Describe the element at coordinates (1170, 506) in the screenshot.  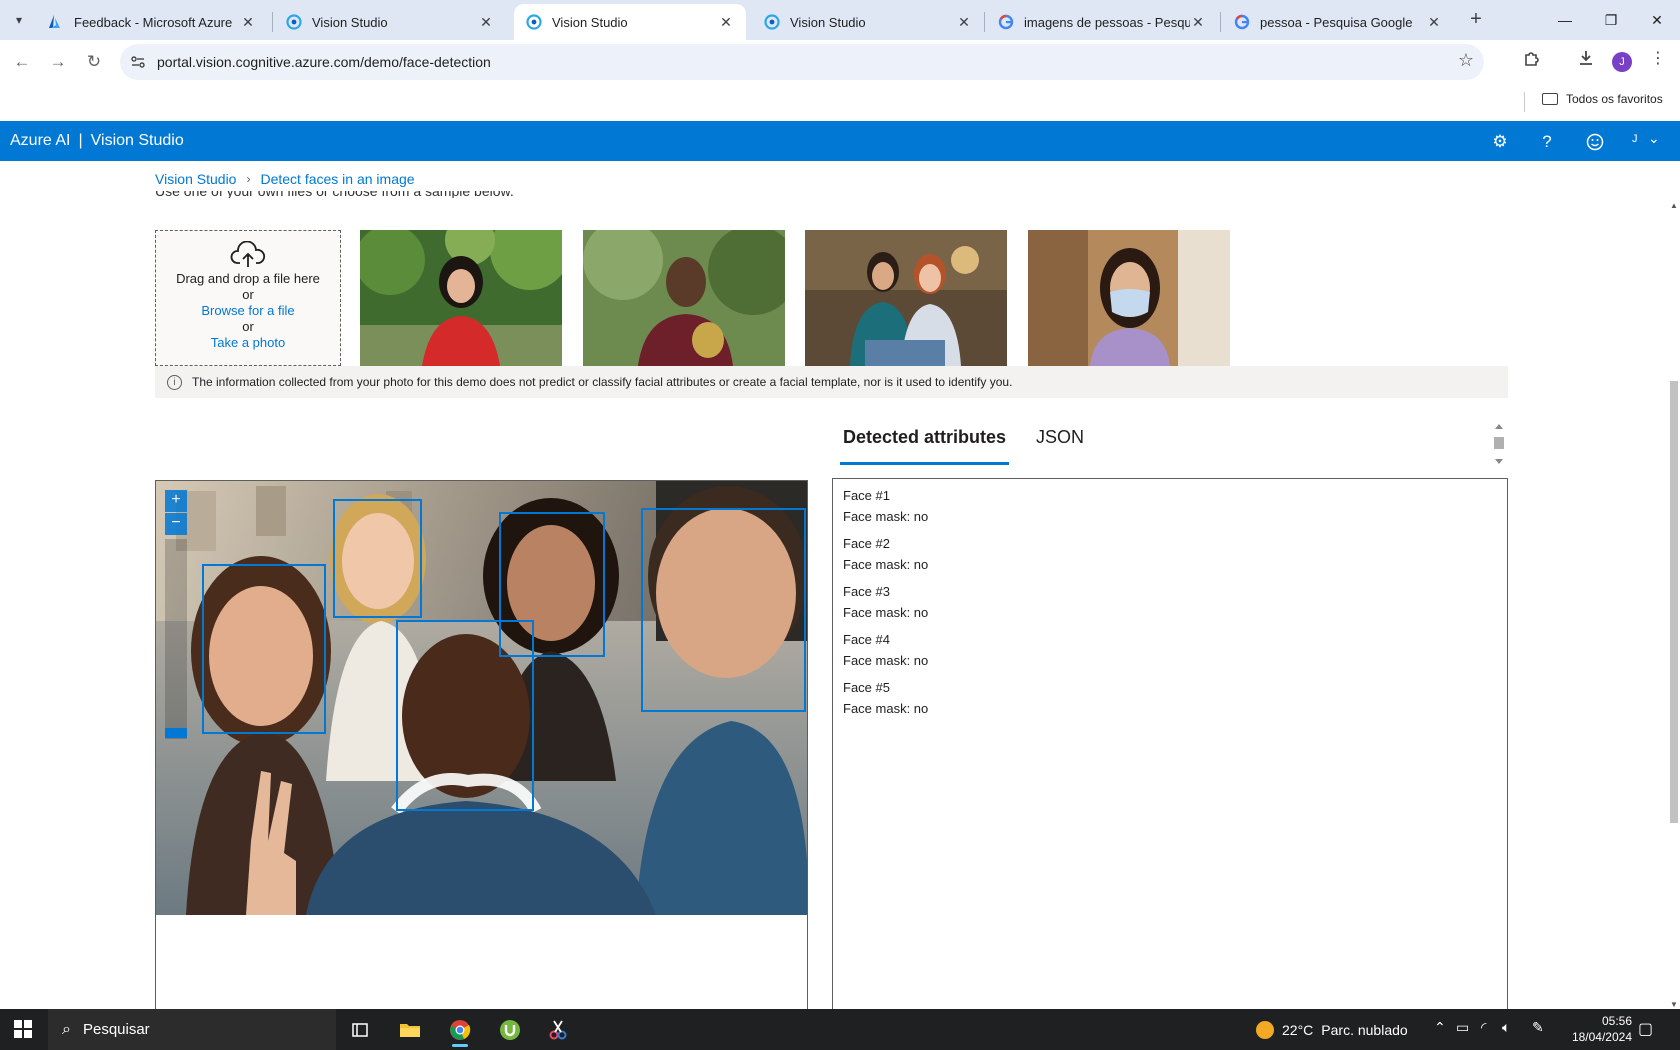
I see `list-item: Face #1 Face mask: no` at that location.